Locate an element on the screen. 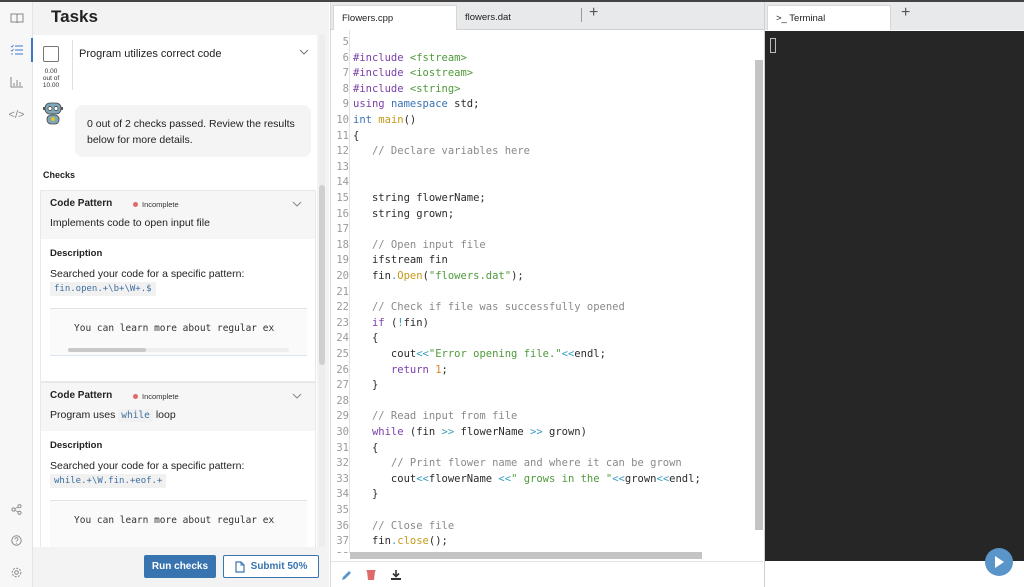 This screenshot has height=587, width=1024. line-number: 33 is located at coordinates (342, 478).